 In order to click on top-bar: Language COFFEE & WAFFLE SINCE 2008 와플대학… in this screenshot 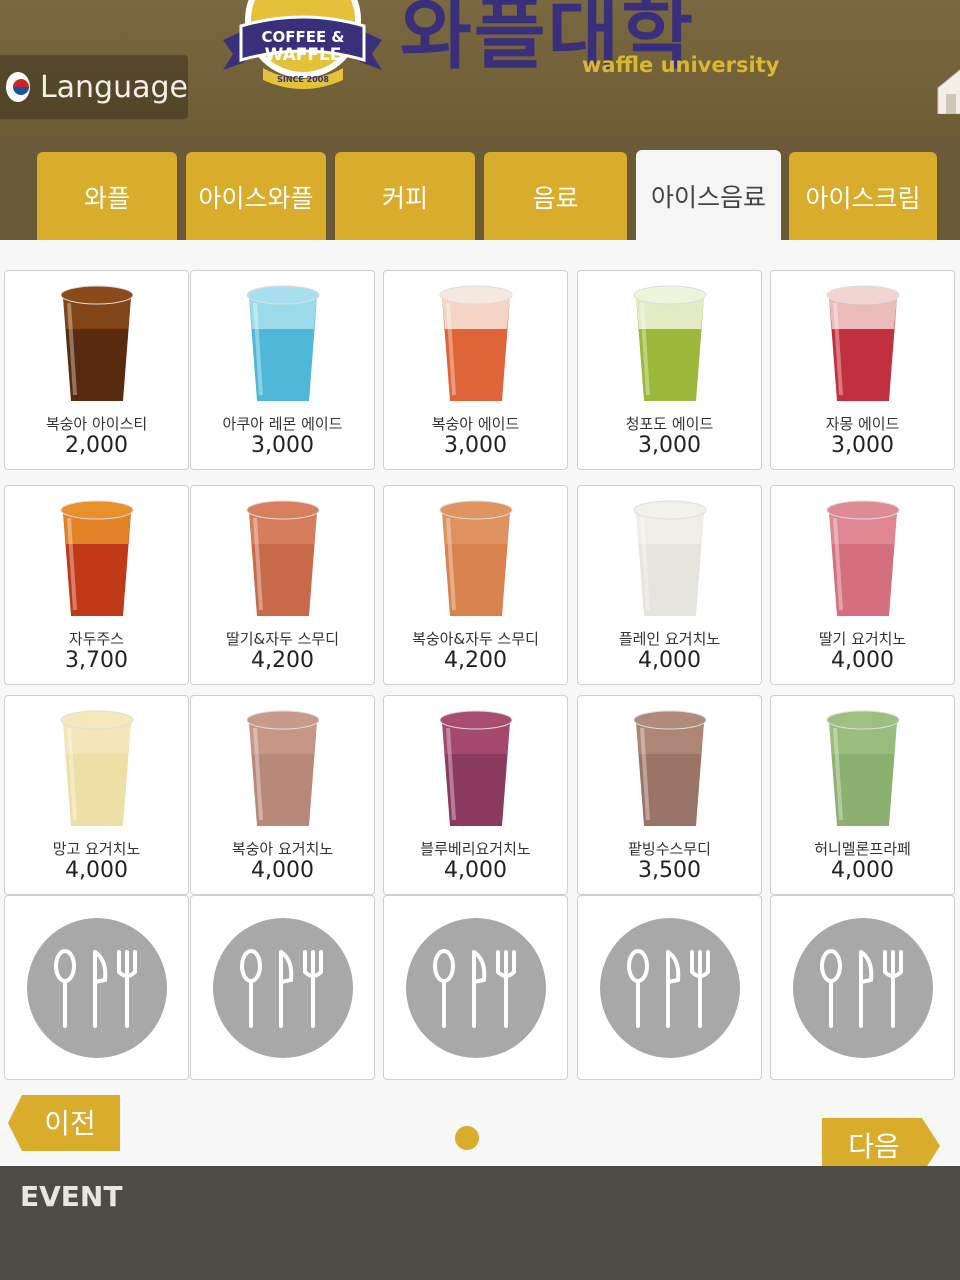, I will do `click(480, 67)`.